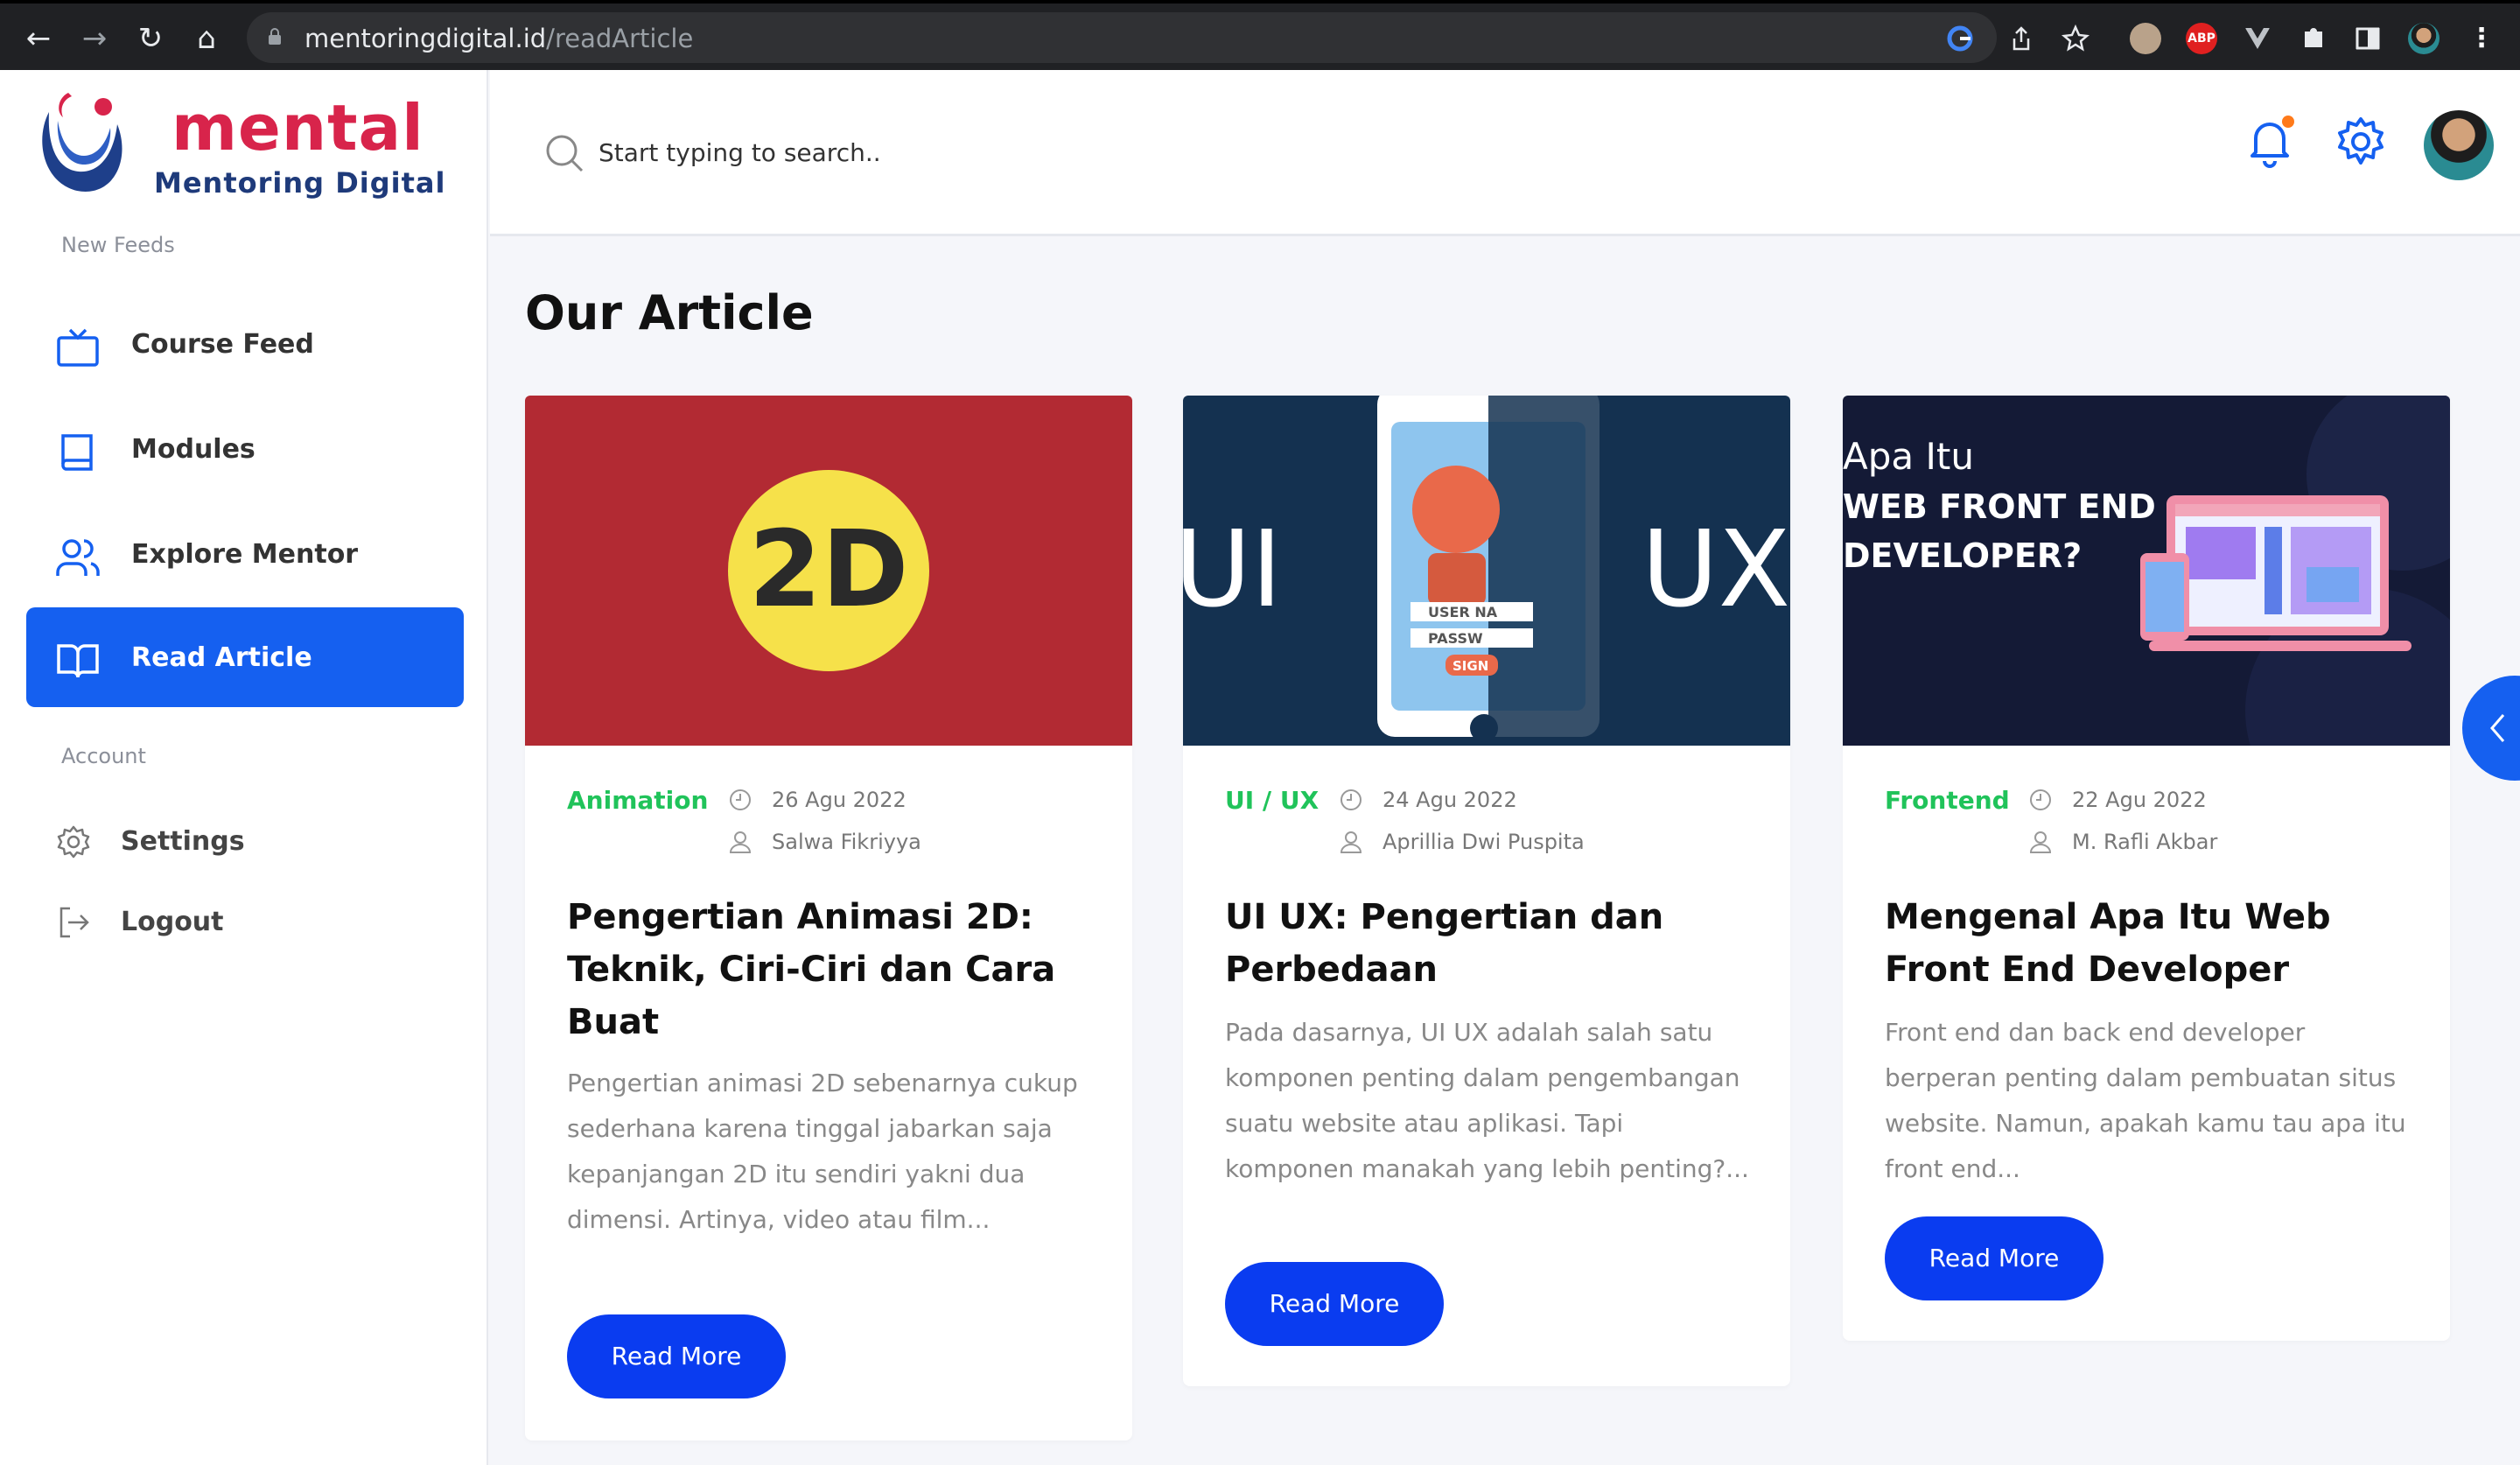 This screenshot has height=1465, width=2520. I want to click on url-text: mentoringdigital.id/readArticle, so click(499, 38).